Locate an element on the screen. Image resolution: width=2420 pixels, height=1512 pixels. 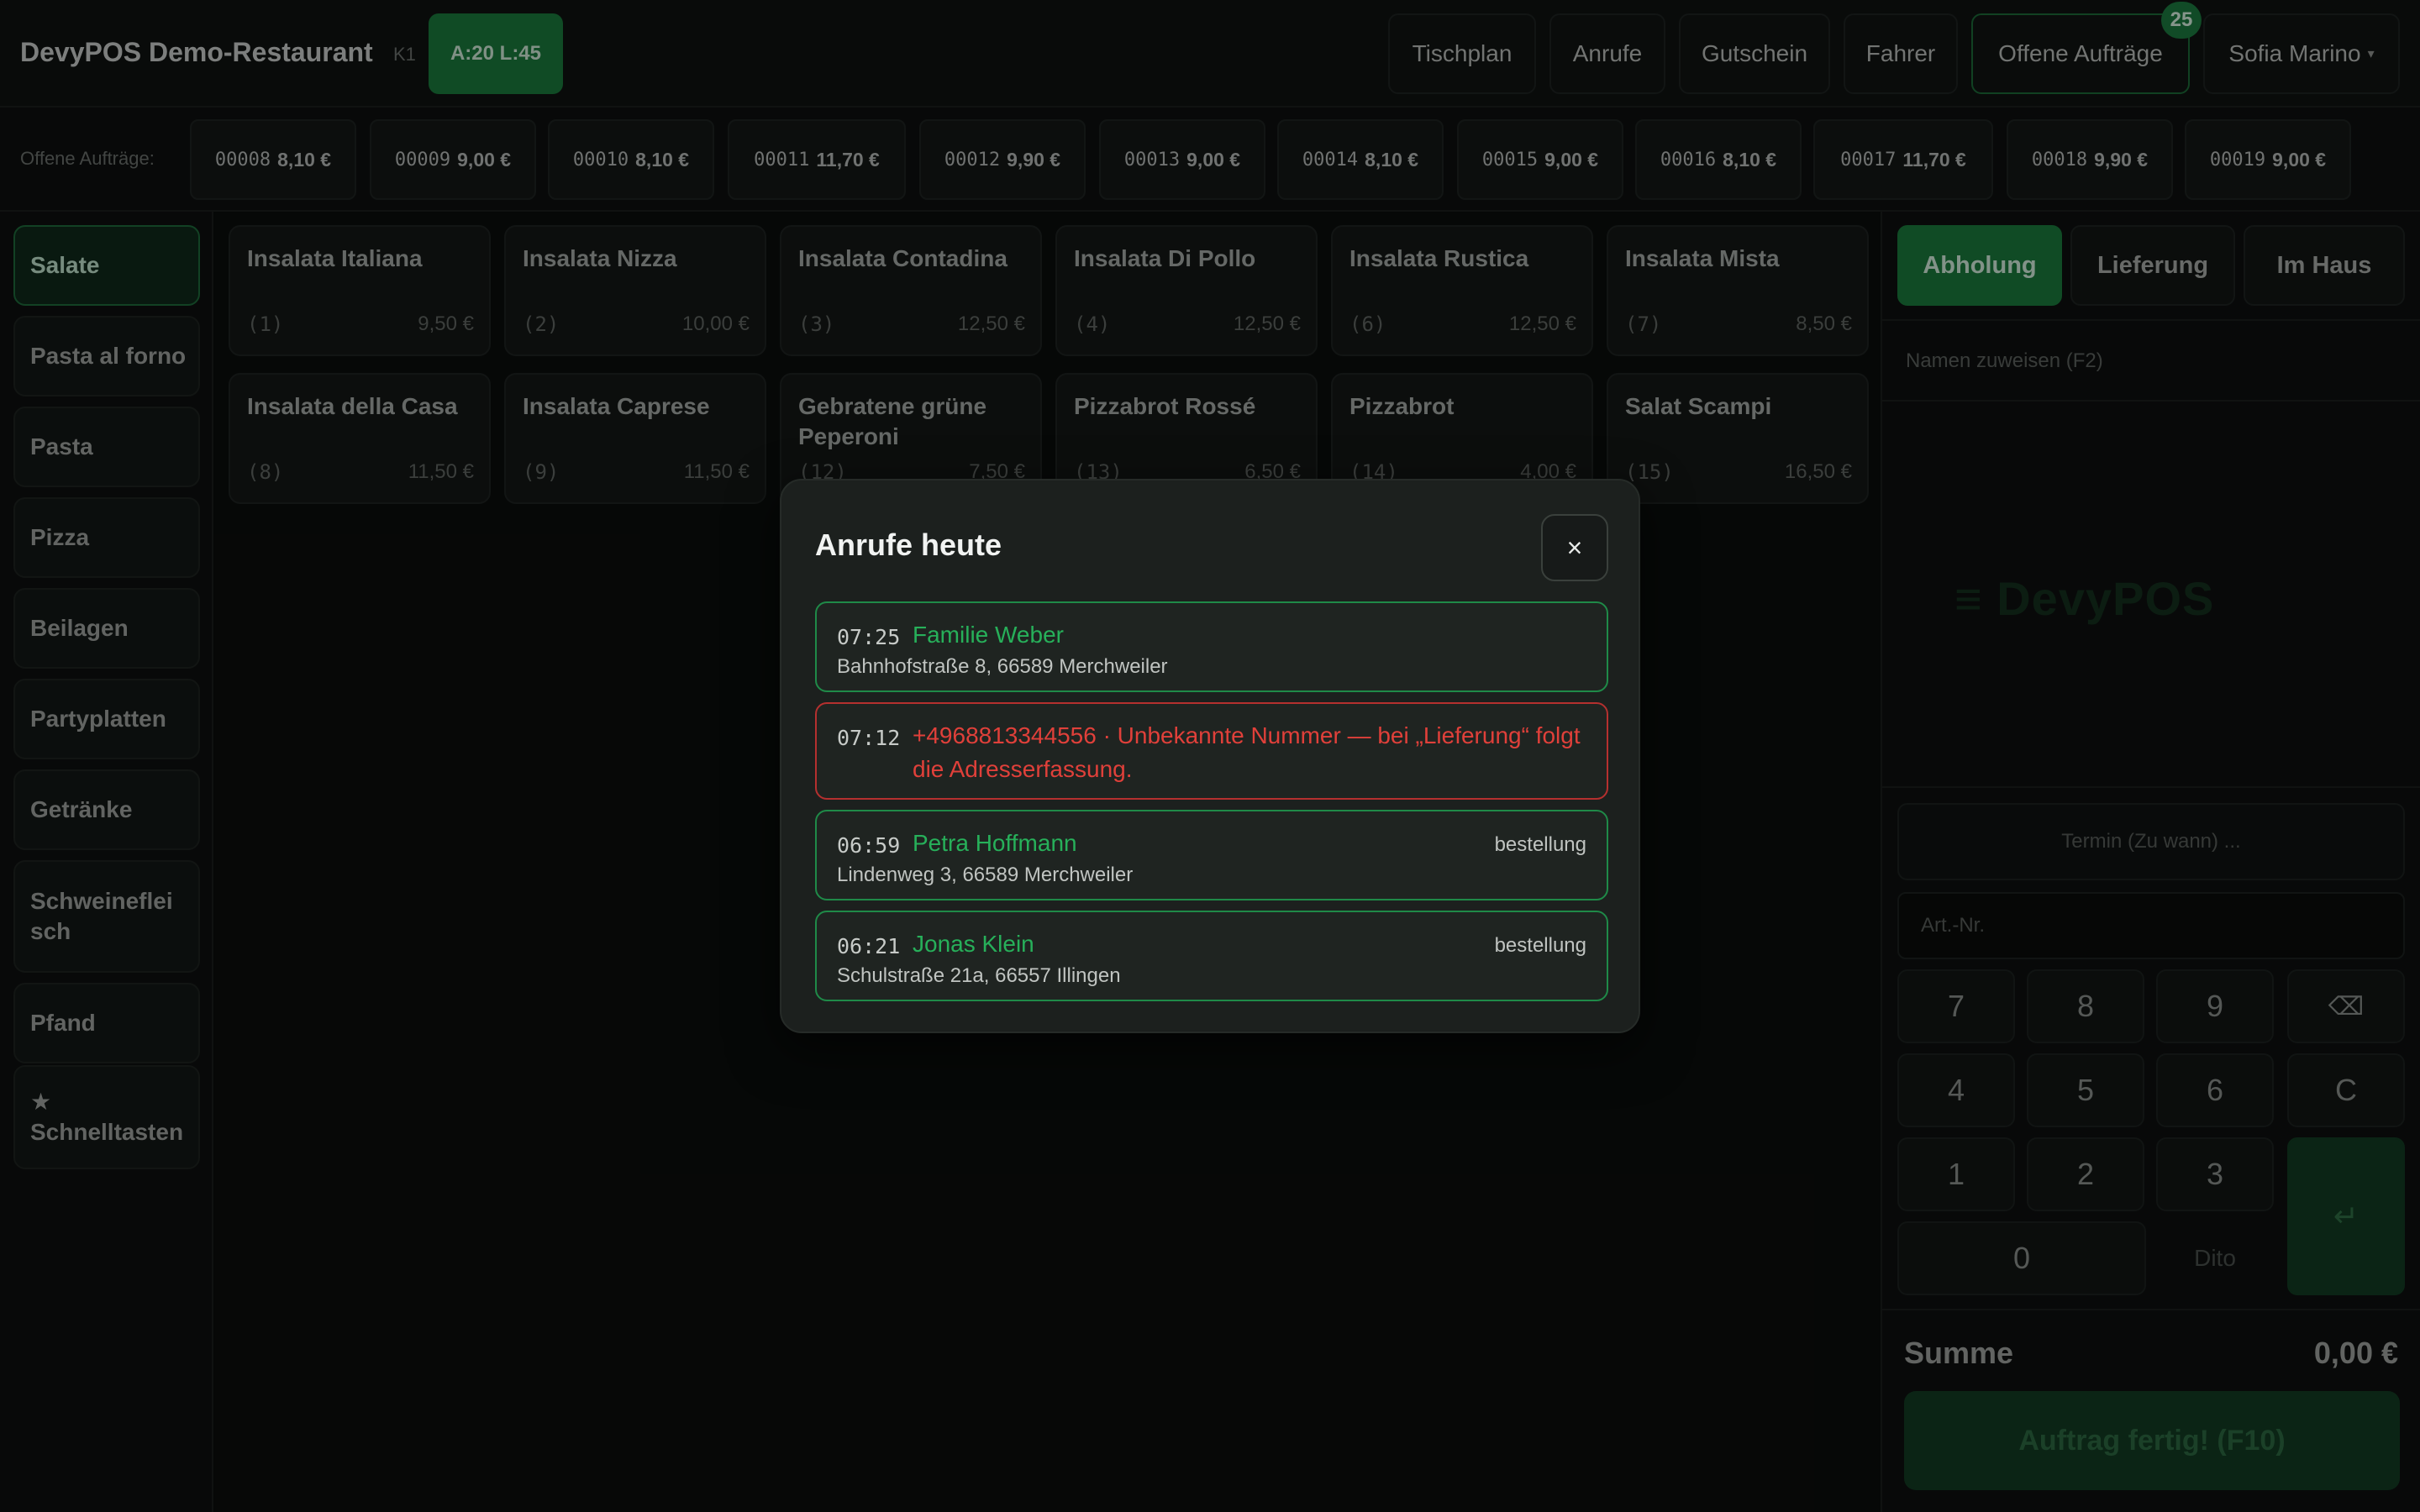
caller-address: Lindenweg 3, 66589 Merchweiler is located at coordinates (986, 875).